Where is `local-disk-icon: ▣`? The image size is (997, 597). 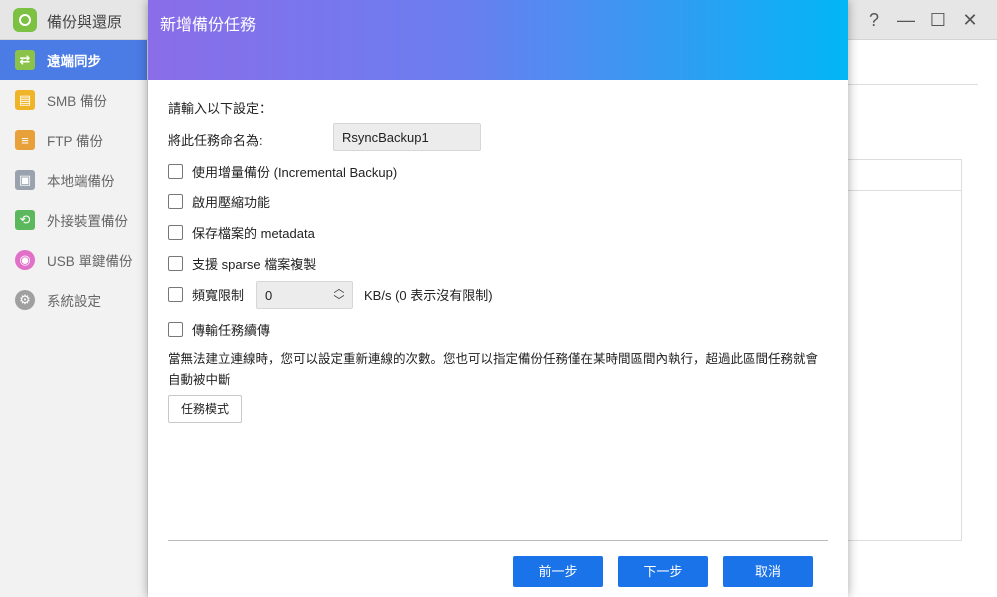
local-disk-icon: ▣ is located at coordinates (25, 180).